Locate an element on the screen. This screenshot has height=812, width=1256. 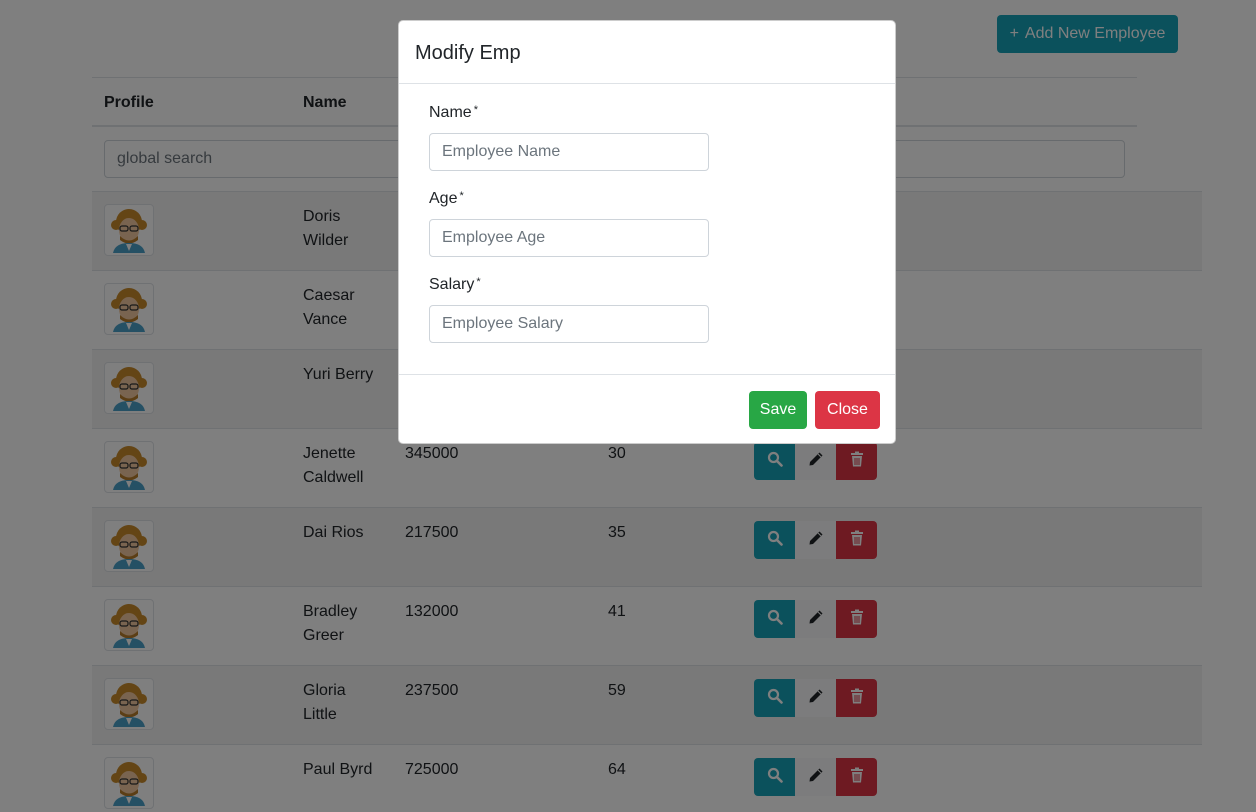
salary-field-group: Salary * is located at coordinates (569, 309).